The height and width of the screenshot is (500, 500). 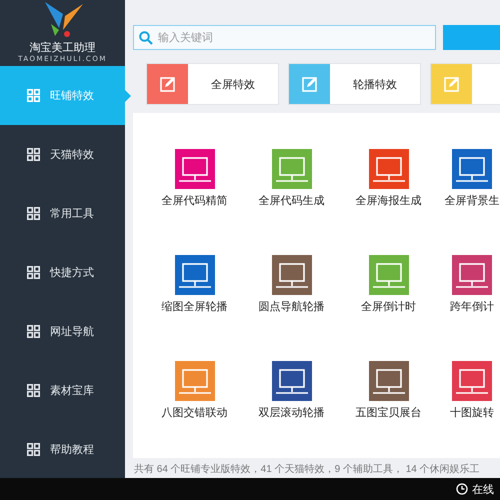 What do you see at coordinates (62, 390) in the screenshot?
I see `sidebar-item: 素材宝库` at bounding box center [62, 390].